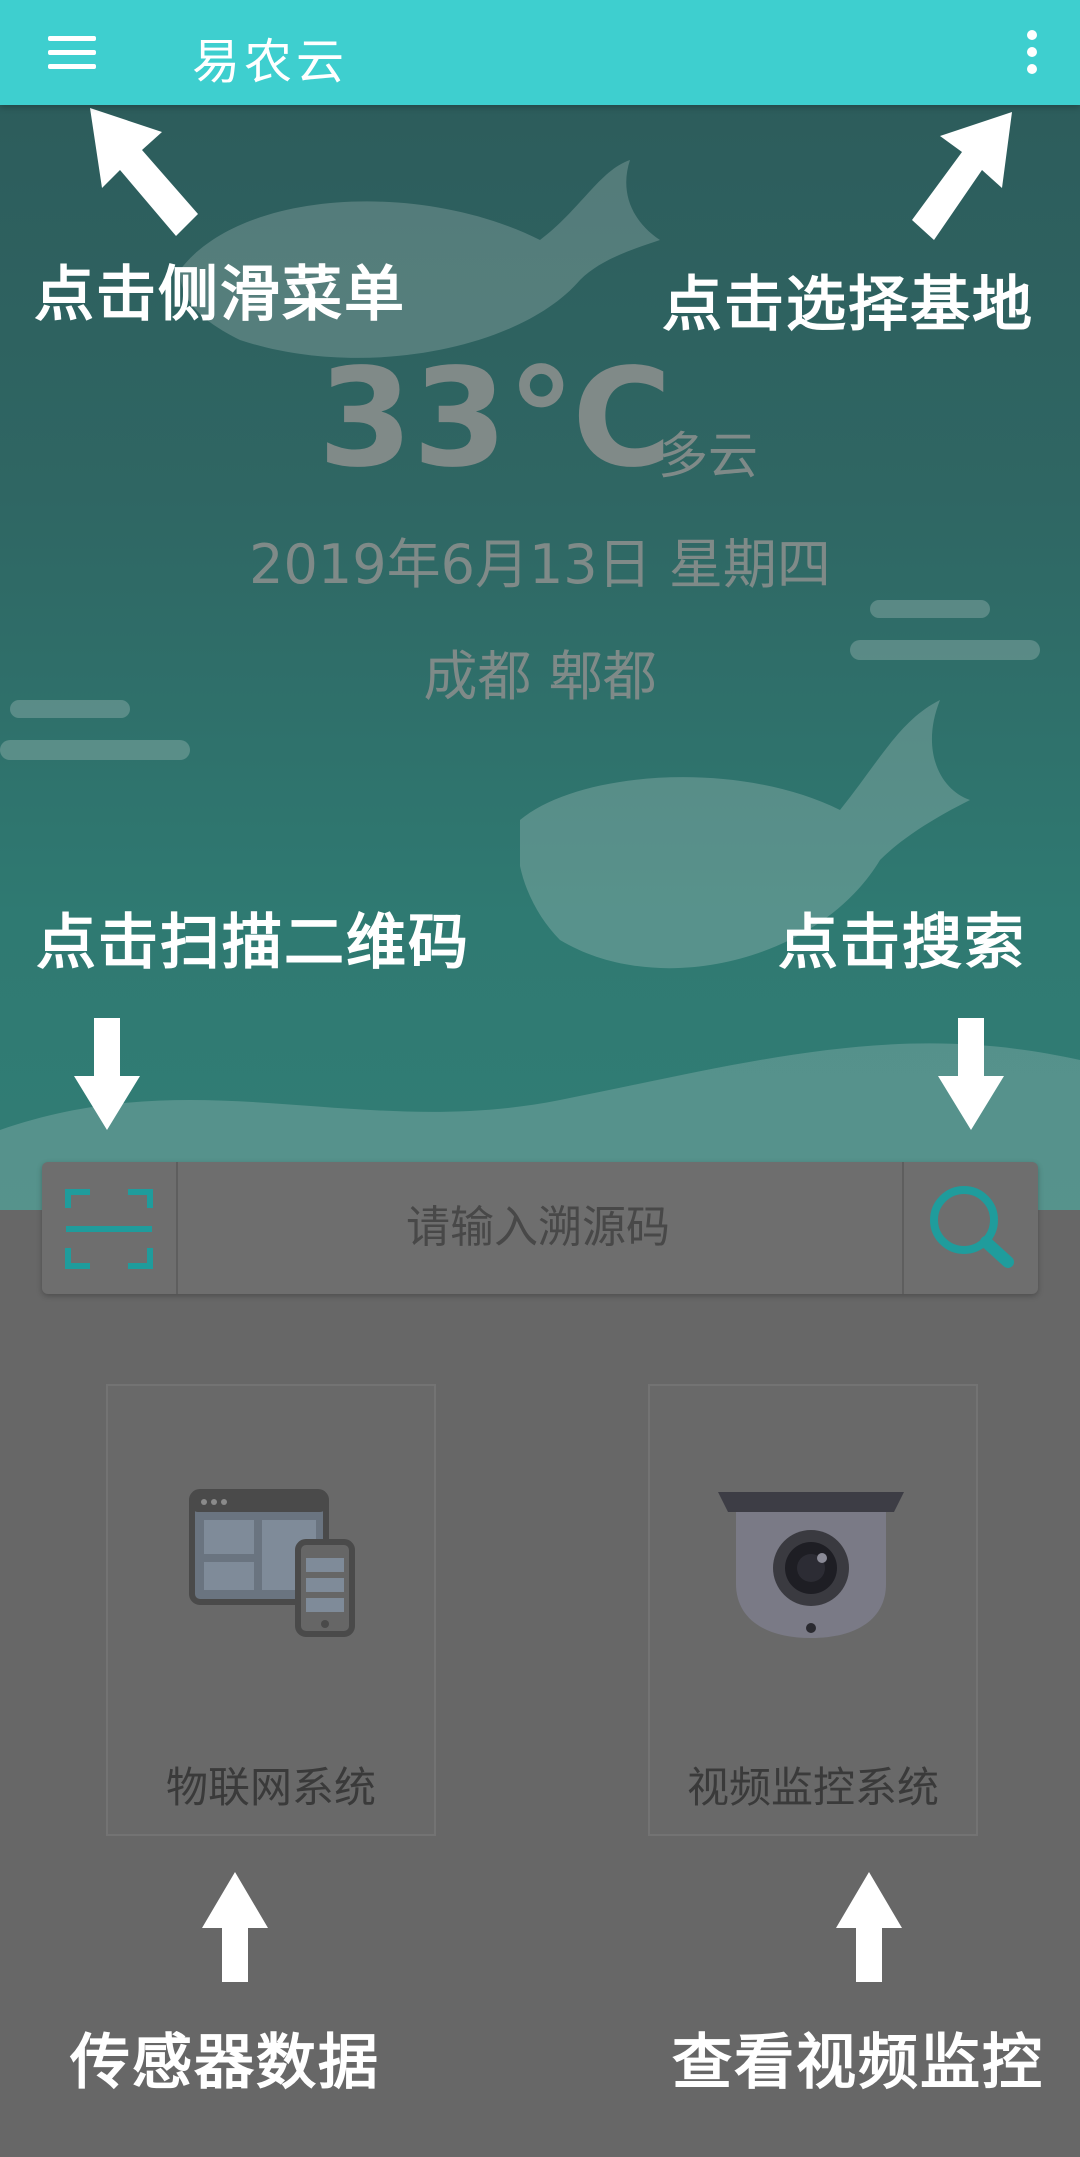 The width and height of the screenshot is (1080, 2157). I want to click on app-bar: 易农云, so click(540, 52).